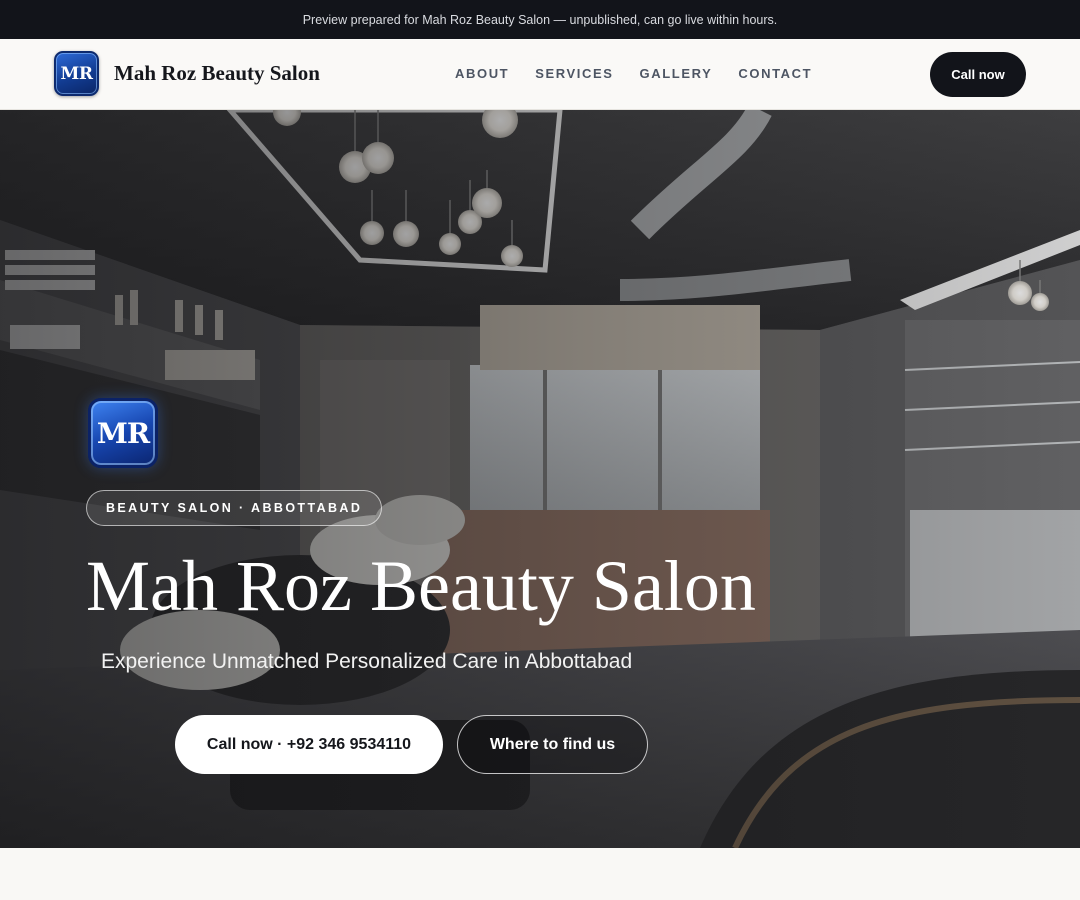 This screenshot has width=1080, height=900. I want to click on where-to-find-us-button: Where to find us, so click(552, 744).